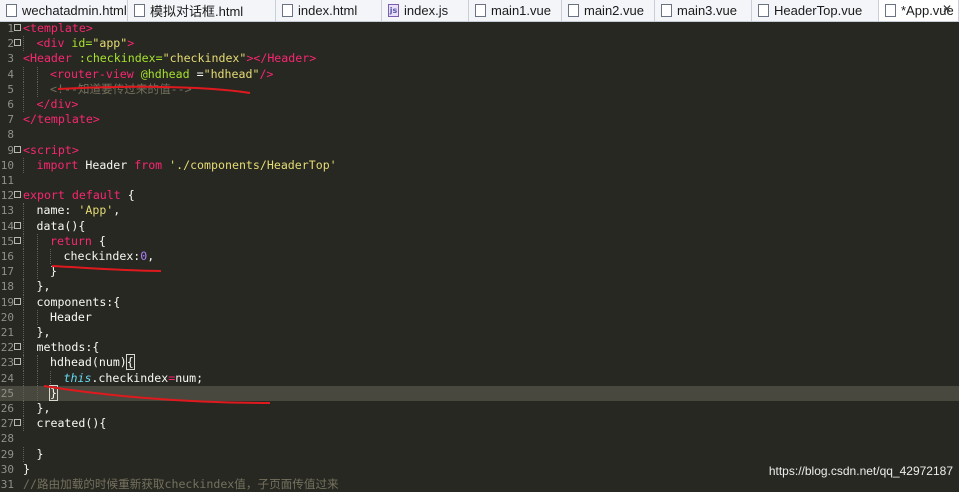 The width and height of the screenshot is (959, 492). I want to click on code-line: 27 created(){, so click(479, 424).